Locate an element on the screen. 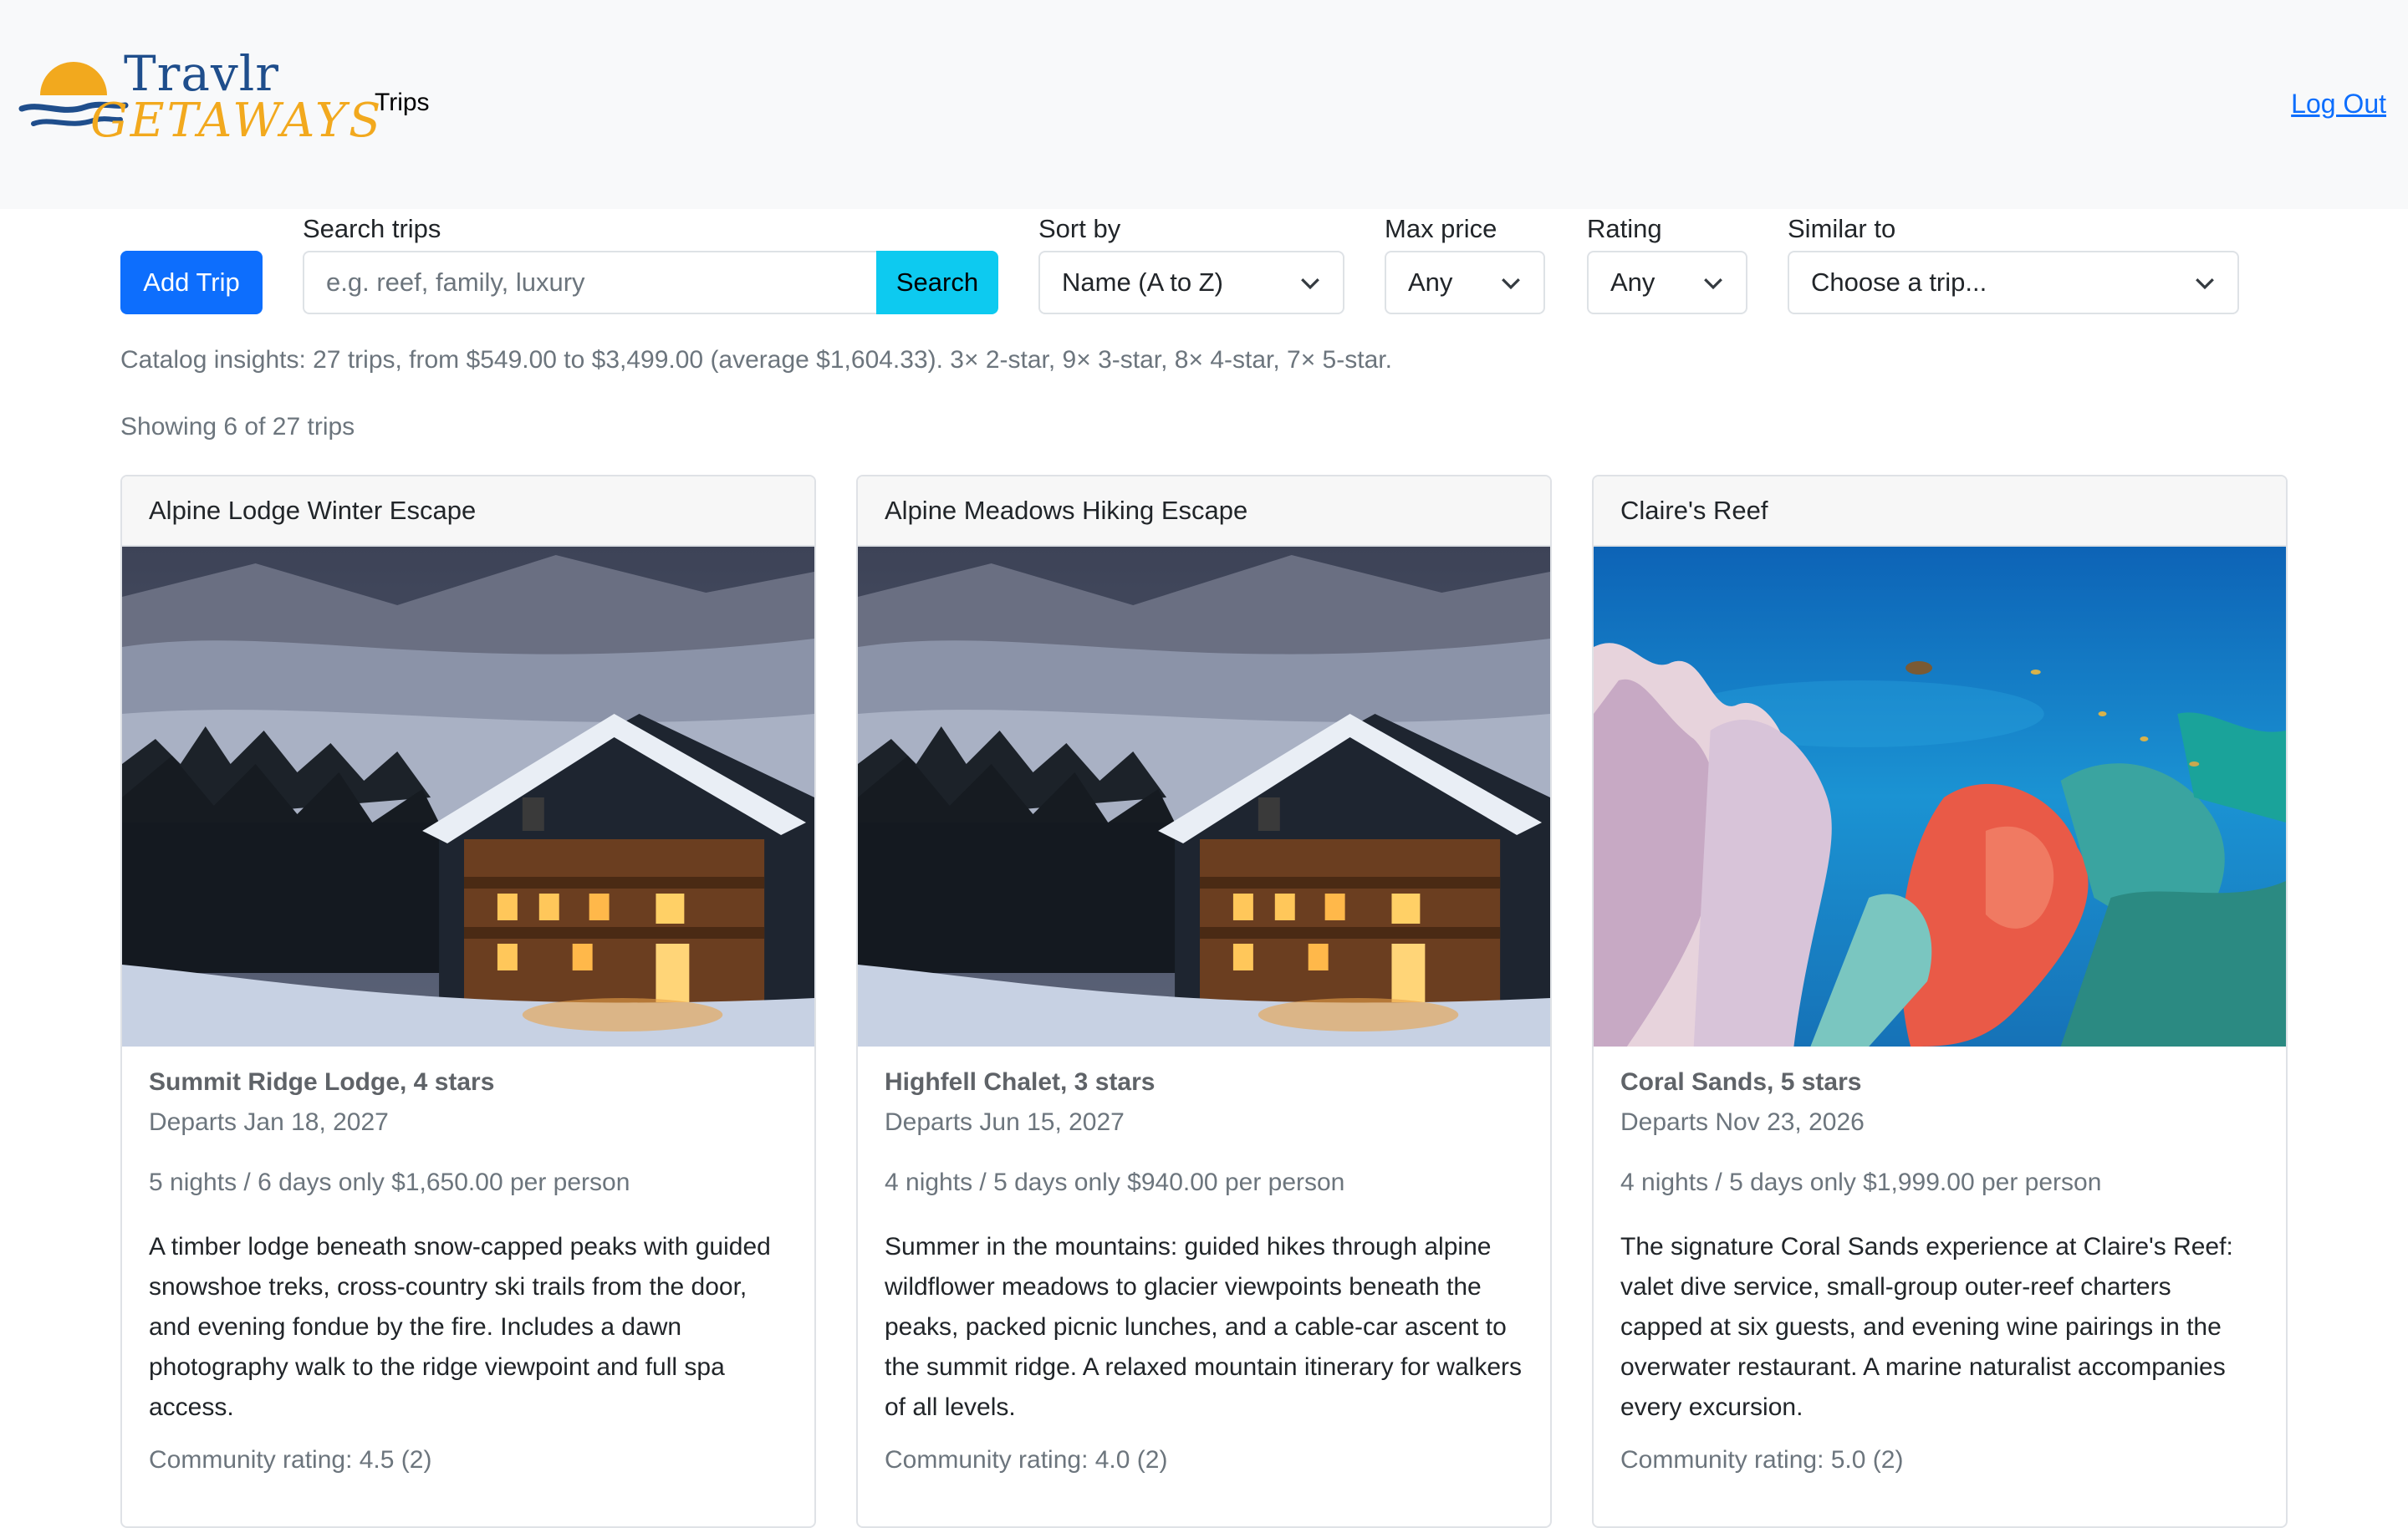 This screenshot has height=1528, width=2408. trip-rating: Community rating: 4.5 (2) is located at coordinates (290, 1460).